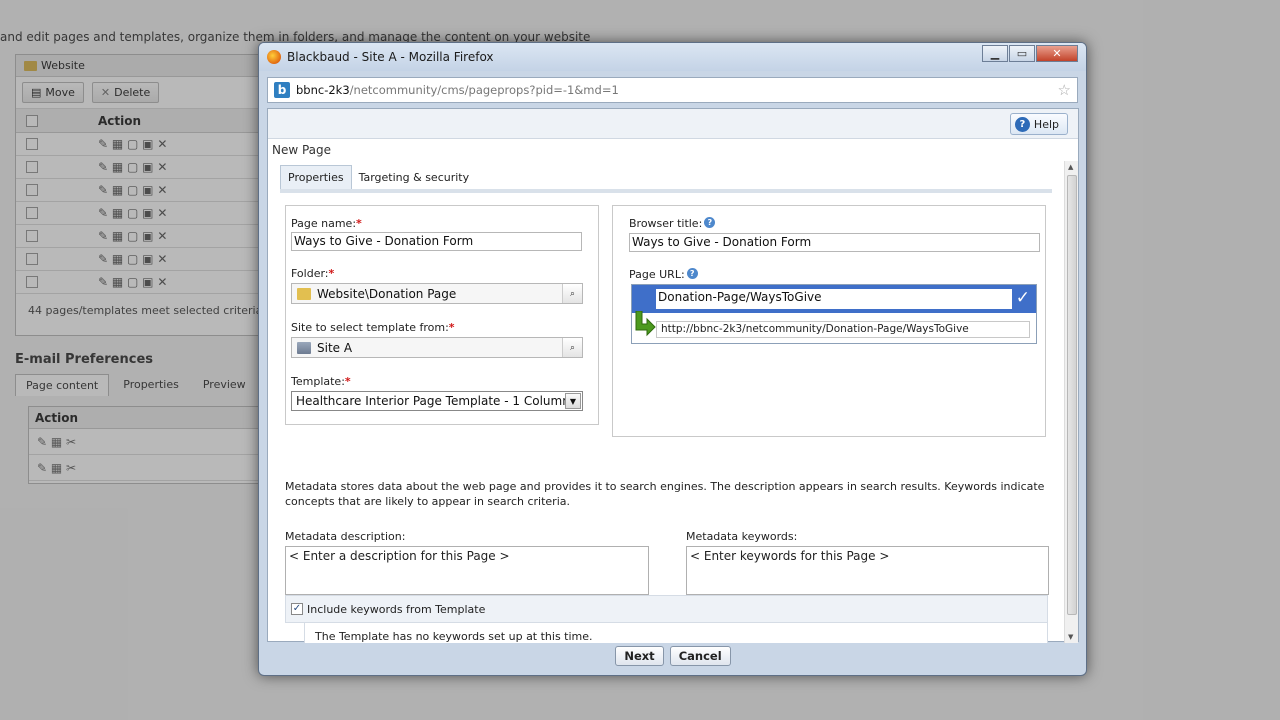 This screenshot has height=720, width=1280. I want to click on folder-label: Folder:*, so click(313, 273).